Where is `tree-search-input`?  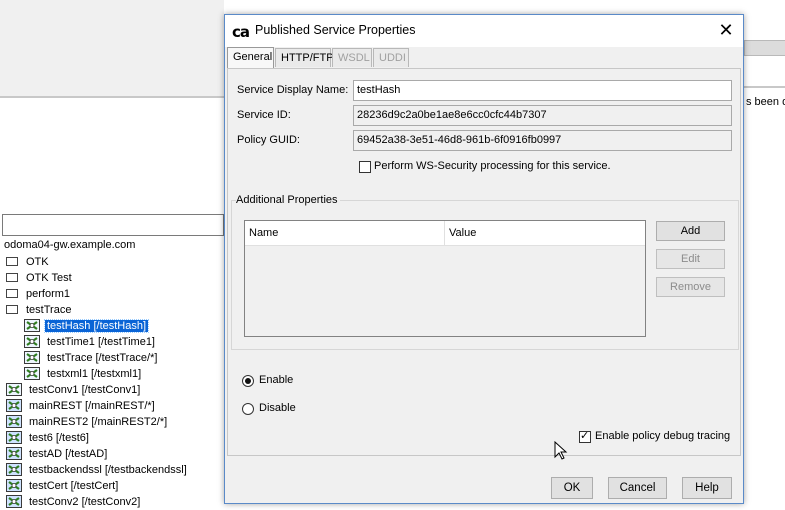
tree-search-input is located at coordinates (113, 225).